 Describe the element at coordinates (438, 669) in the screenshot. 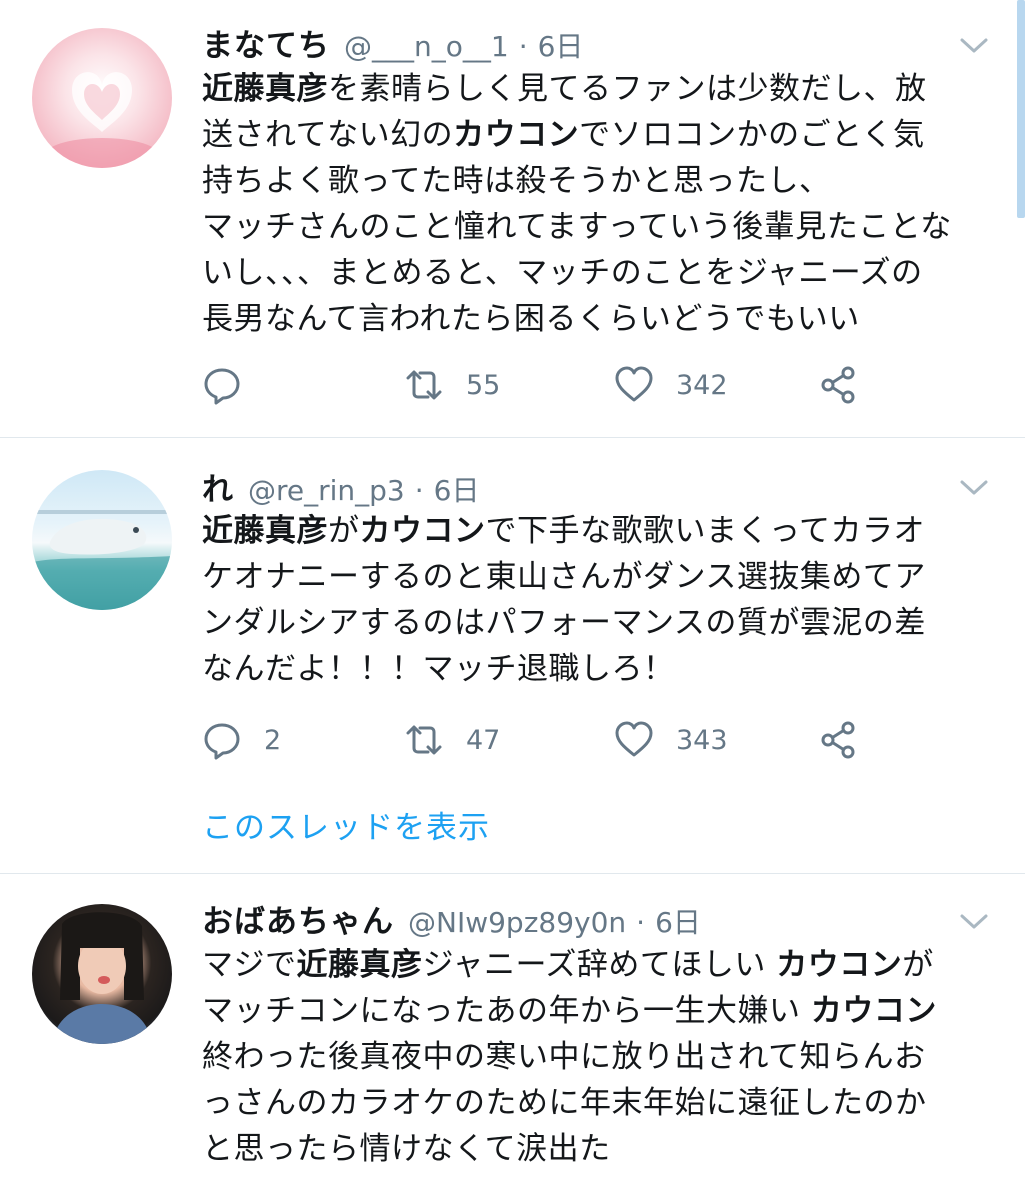

I see `tweet-text-segment: なんだよ！！！マッチ退職しろ！` at that location.